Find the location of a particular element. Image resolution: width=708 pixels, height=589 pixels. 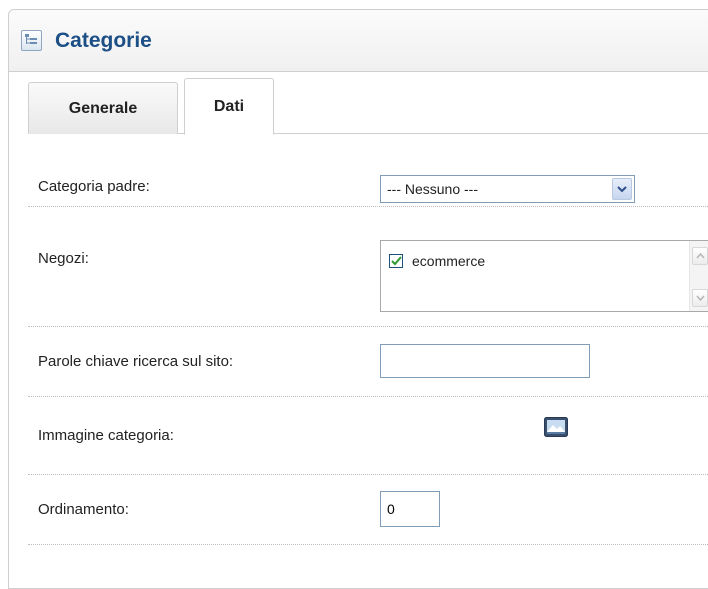

panel-header: Categorie is located at coordinates (358, 41).